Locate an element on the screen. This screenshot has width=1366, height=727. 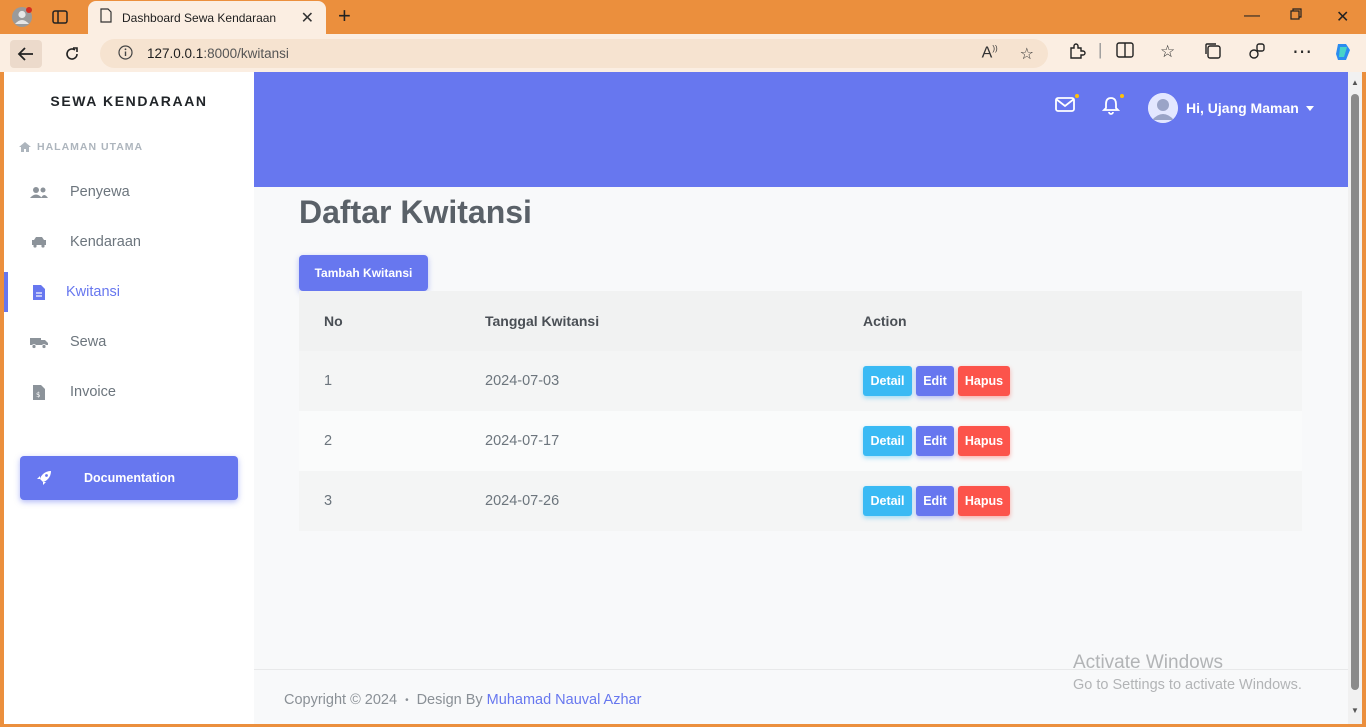
back-icon is located at coordinates (26, 54).